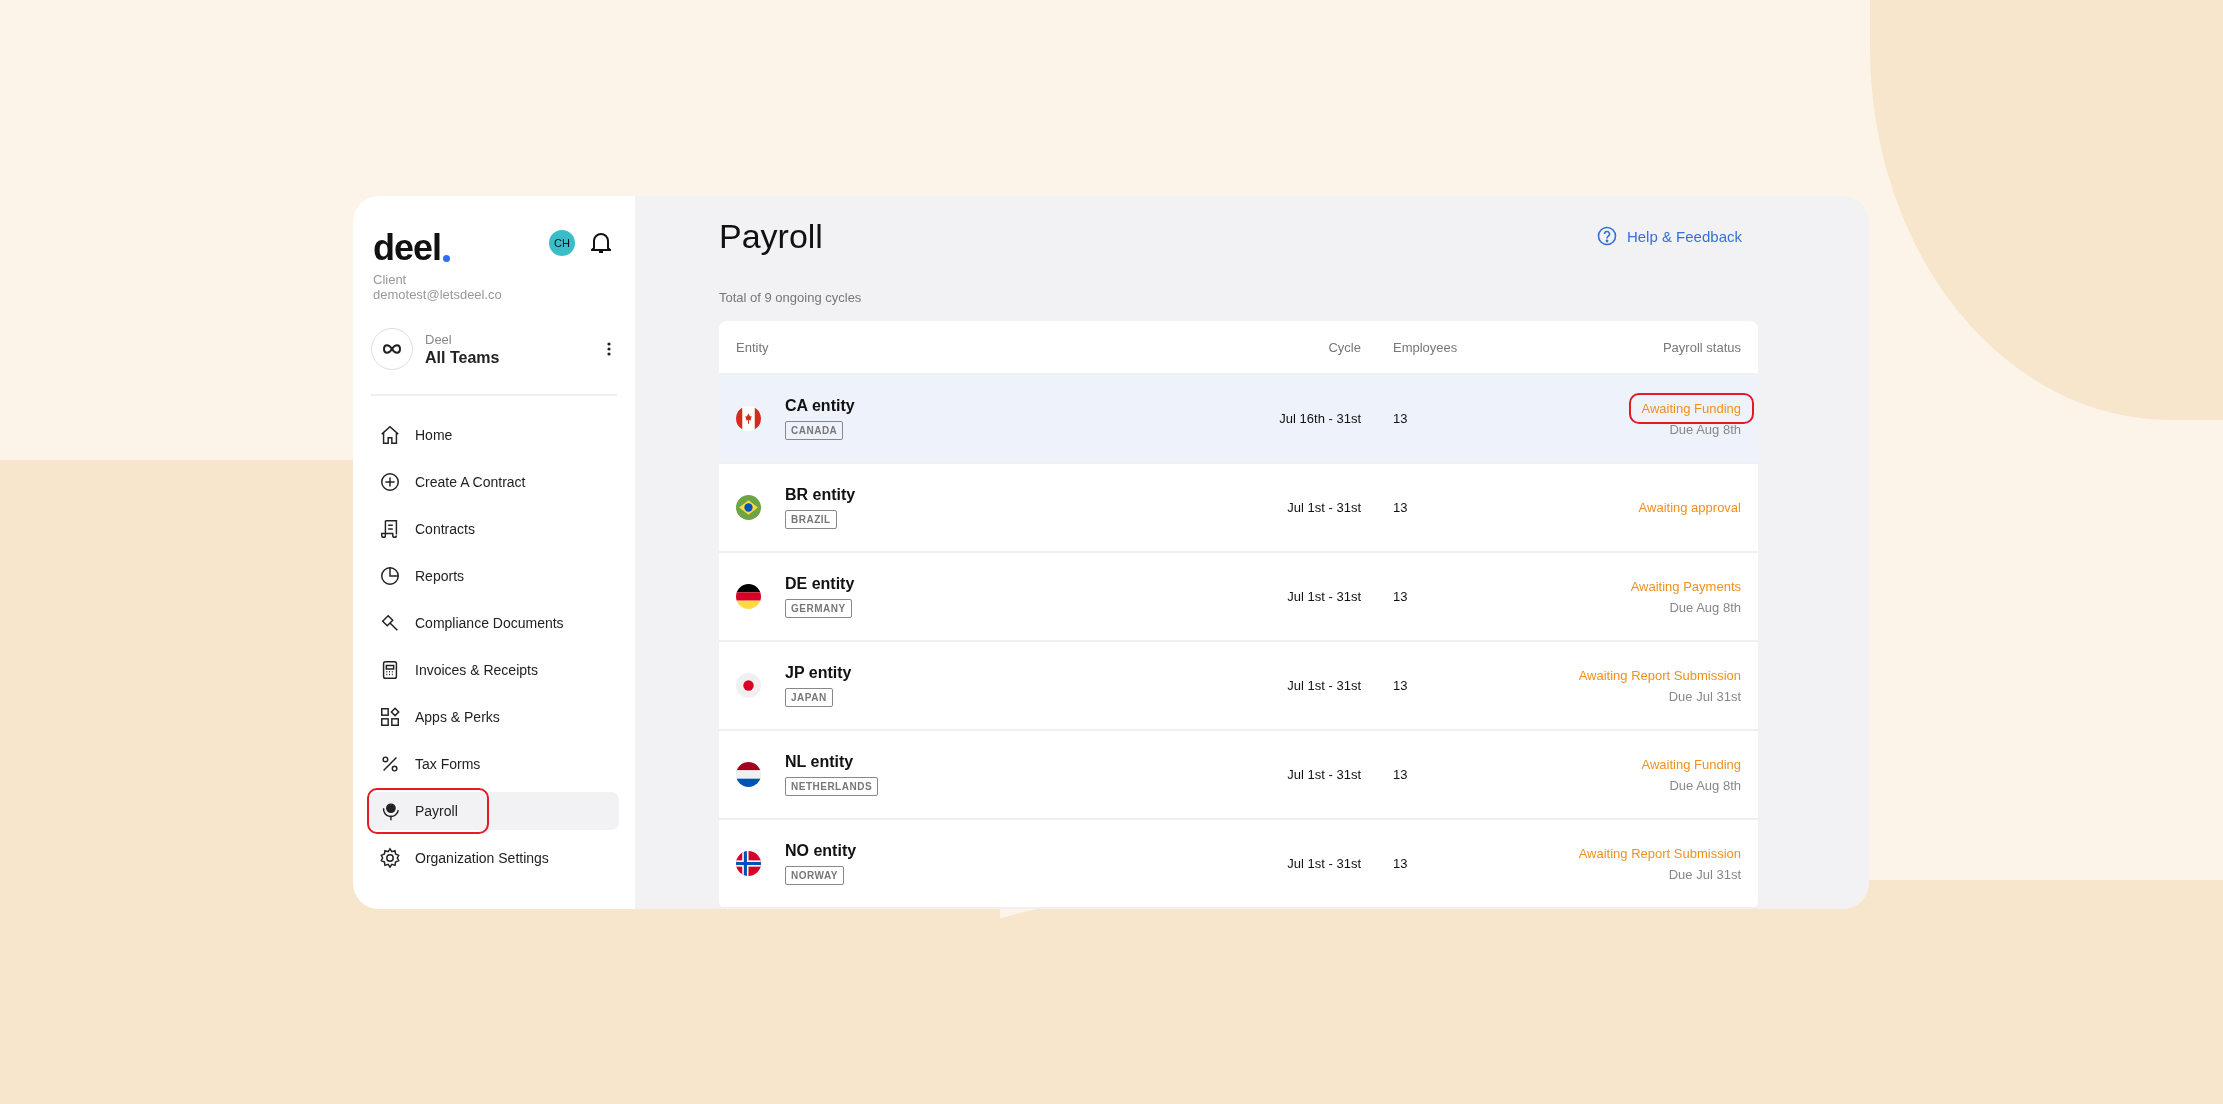 This screenshot has width=2223, height=1104. Describe the element at coordinates (390, 858) in the screenshot. I see `settings-icon` at that location.